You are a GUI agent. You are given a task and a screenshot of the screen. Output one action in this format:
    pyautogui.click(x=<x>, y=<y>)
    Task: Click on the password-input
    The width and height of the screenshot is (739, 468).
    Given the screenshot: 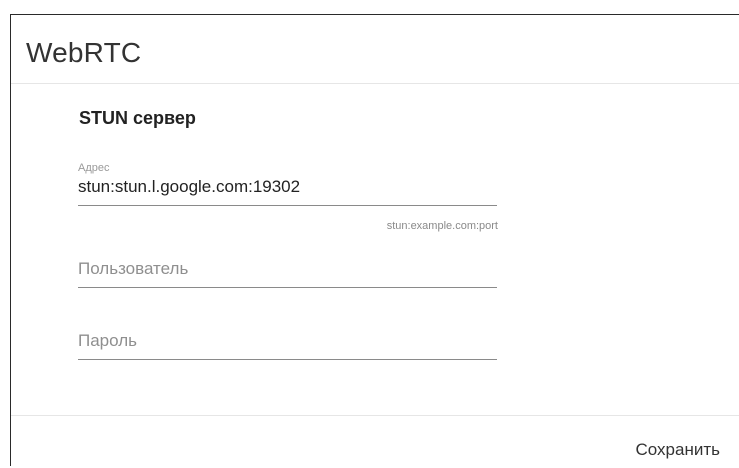 What is the action you would take?
    pyautogui.click(x=287, y=345)
    